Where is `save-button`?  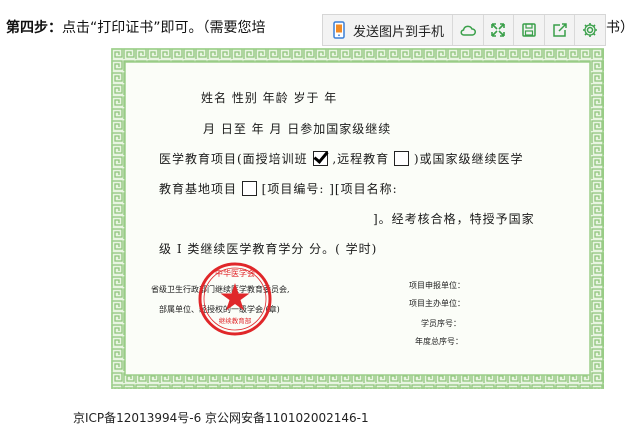 save-button is located at coordinates (529, 30).